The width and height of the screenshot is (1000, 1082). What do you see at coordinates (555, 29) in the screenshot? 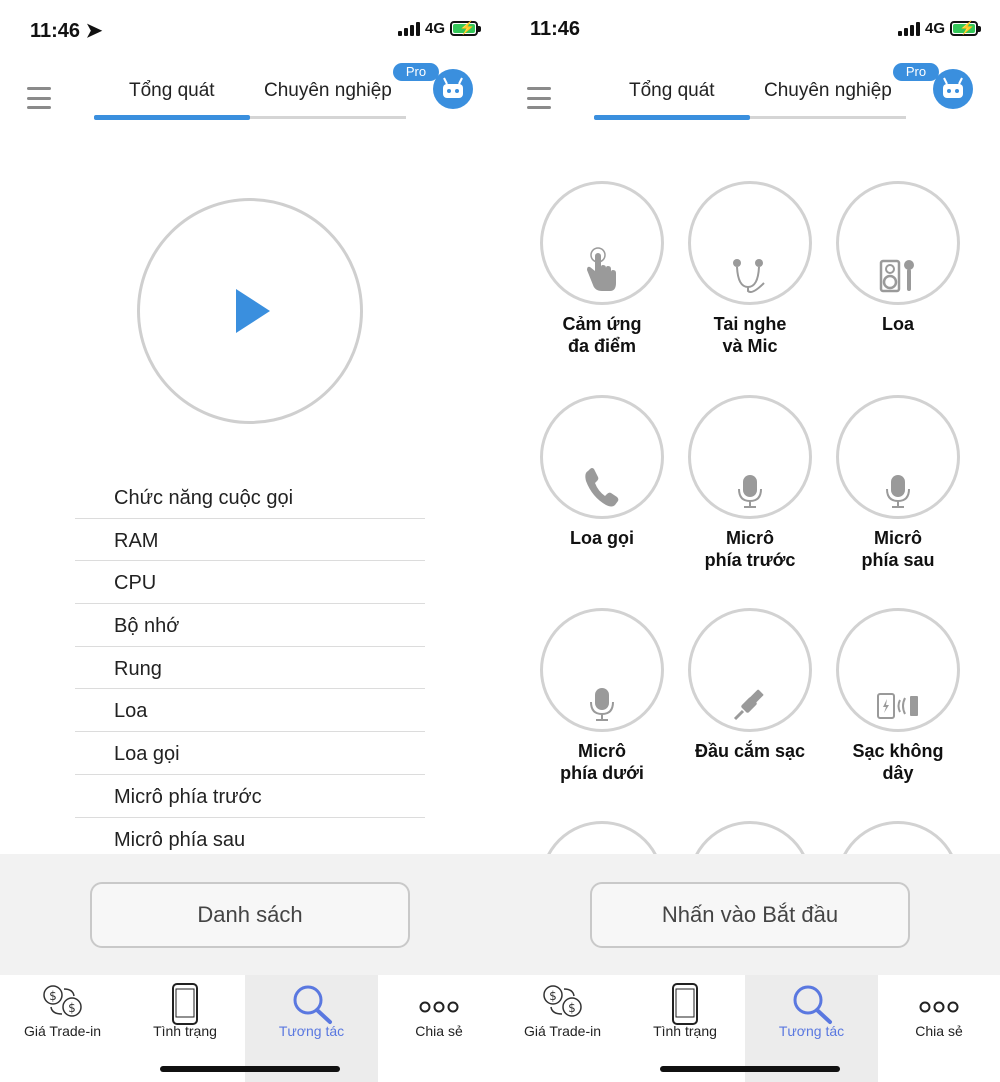
I see `status-time: 11:46` at bounding box center [555, 29].